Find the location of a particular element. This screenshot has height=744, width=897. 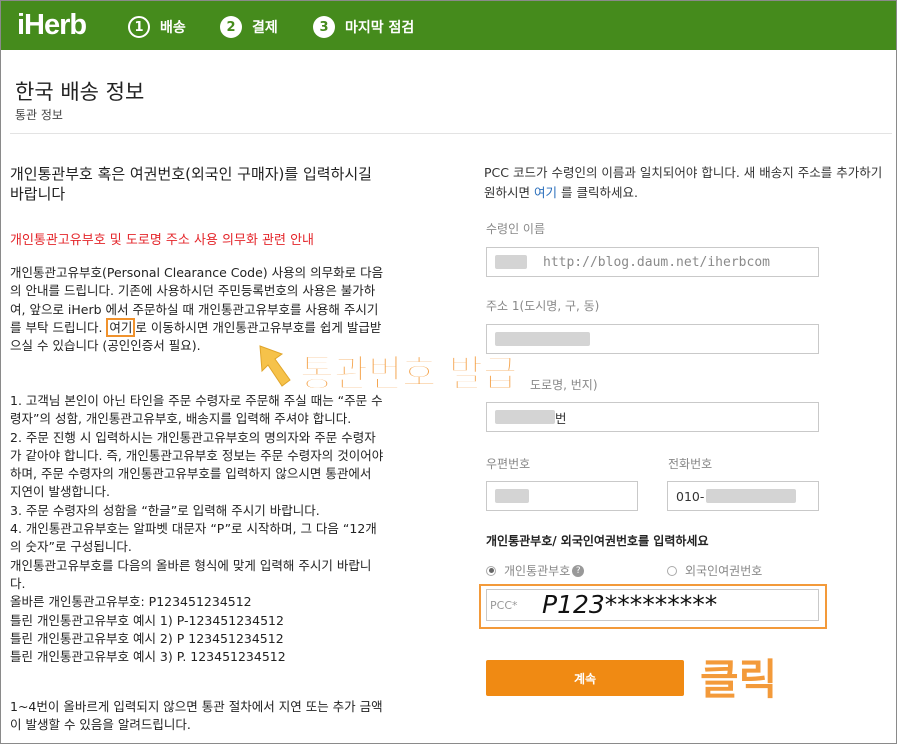

step-label: 결제 is located at coordinates (265, 28).